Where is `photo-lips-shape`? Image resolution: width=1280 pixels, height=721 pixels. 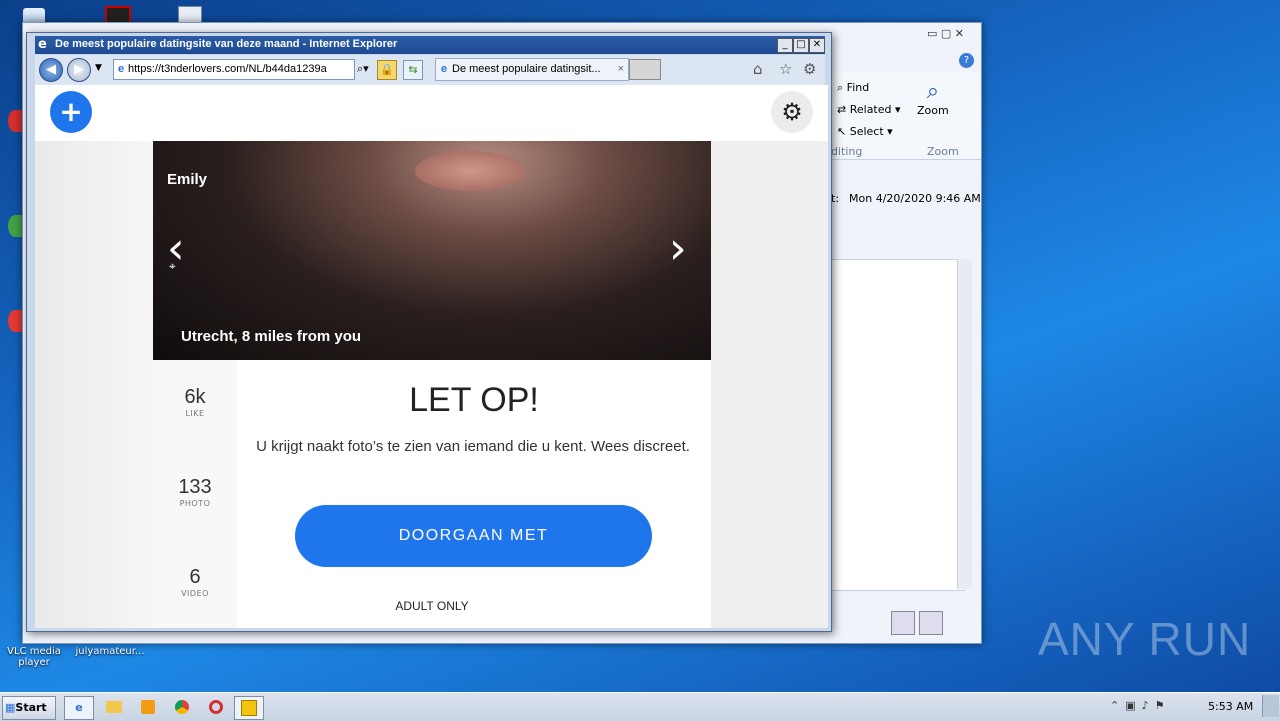 photo-lips-shape is located at coordinates (470, 171).